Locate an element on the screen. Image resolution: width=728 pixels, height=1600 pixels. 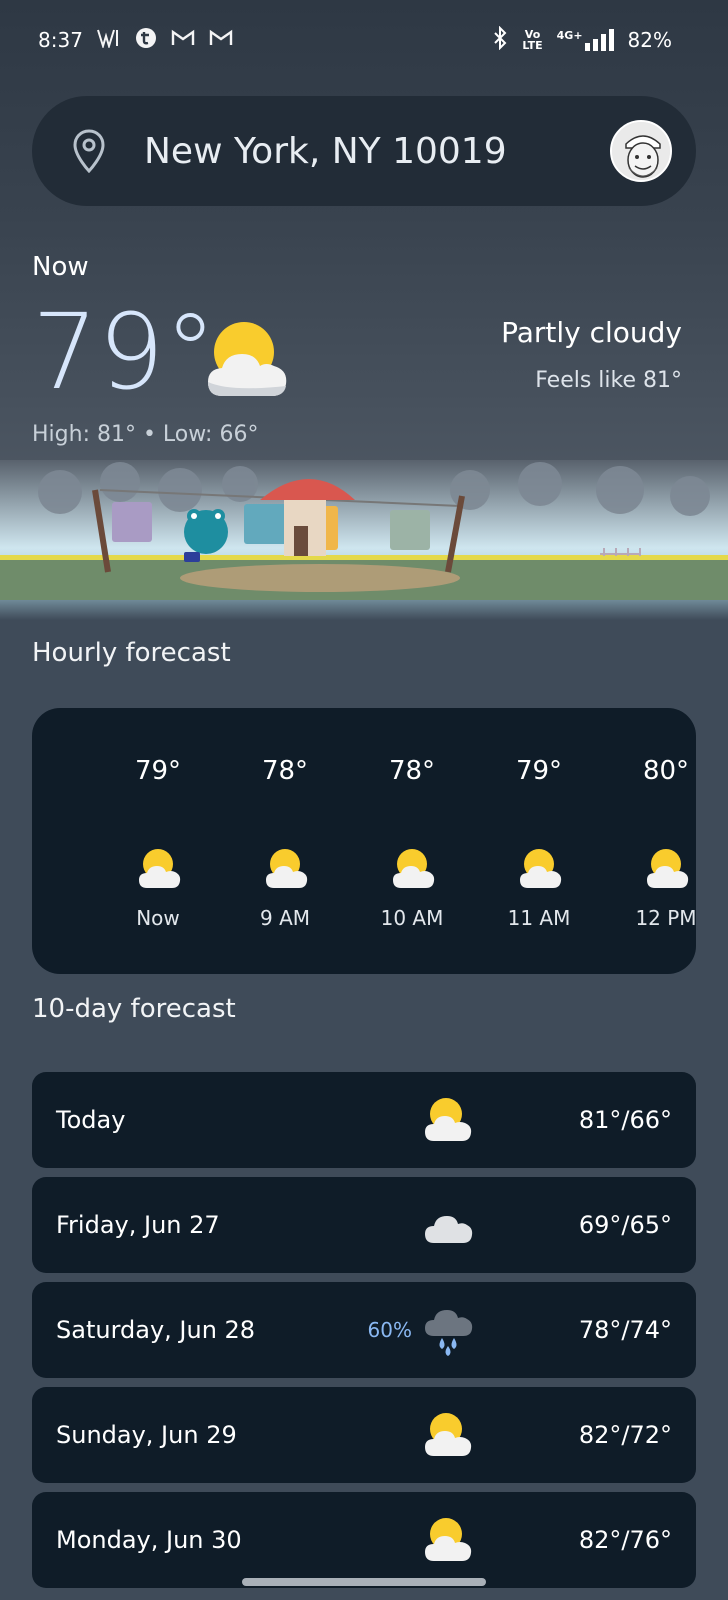
day-name: Monday, Jun 30 is located at coordinates (149, 1540).